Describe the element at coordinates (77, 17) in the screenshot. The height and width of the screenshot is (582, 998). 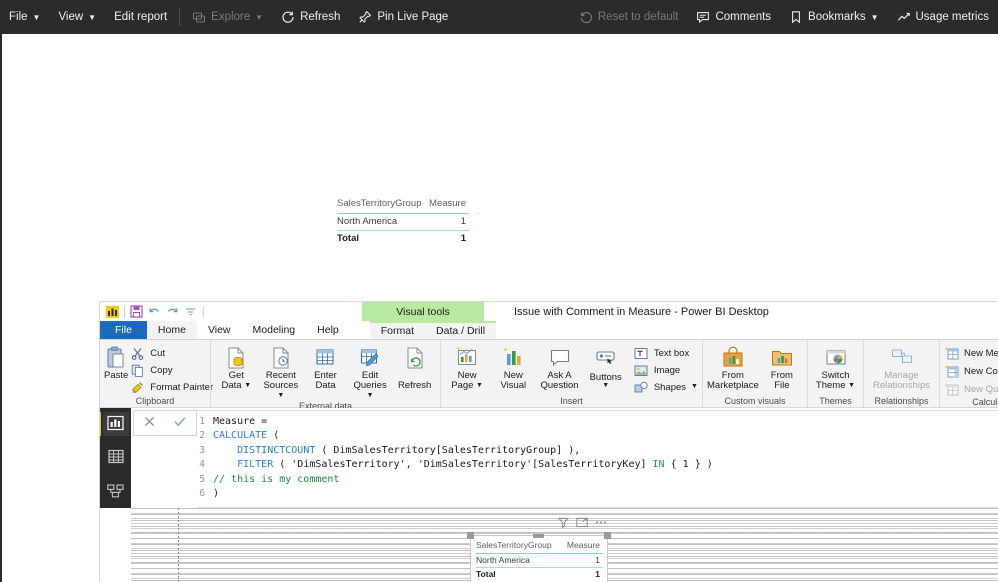
I see `service-view-menu: View ▼` at that location.